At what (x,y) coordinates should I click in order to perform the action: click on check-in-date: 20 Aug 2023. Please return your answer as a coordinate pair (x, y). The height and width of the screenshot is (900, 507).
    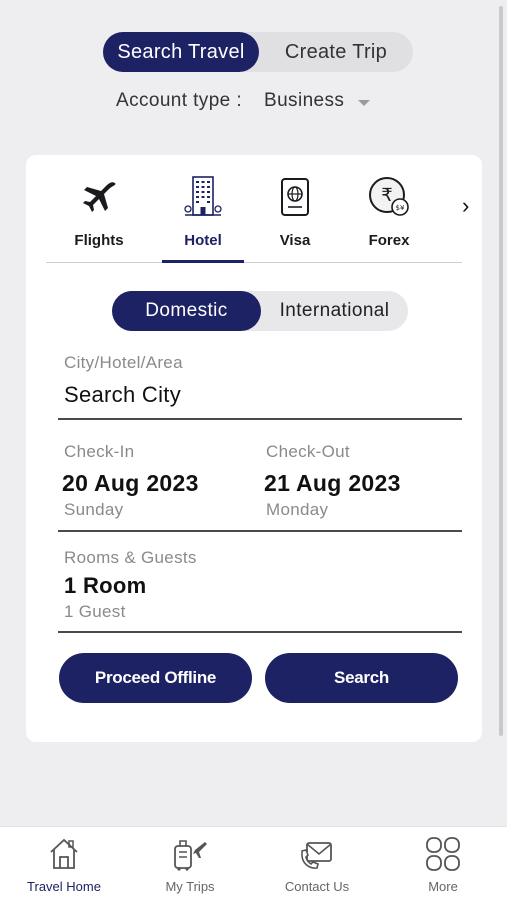
    Looking at the image, I should click on (130, 483).